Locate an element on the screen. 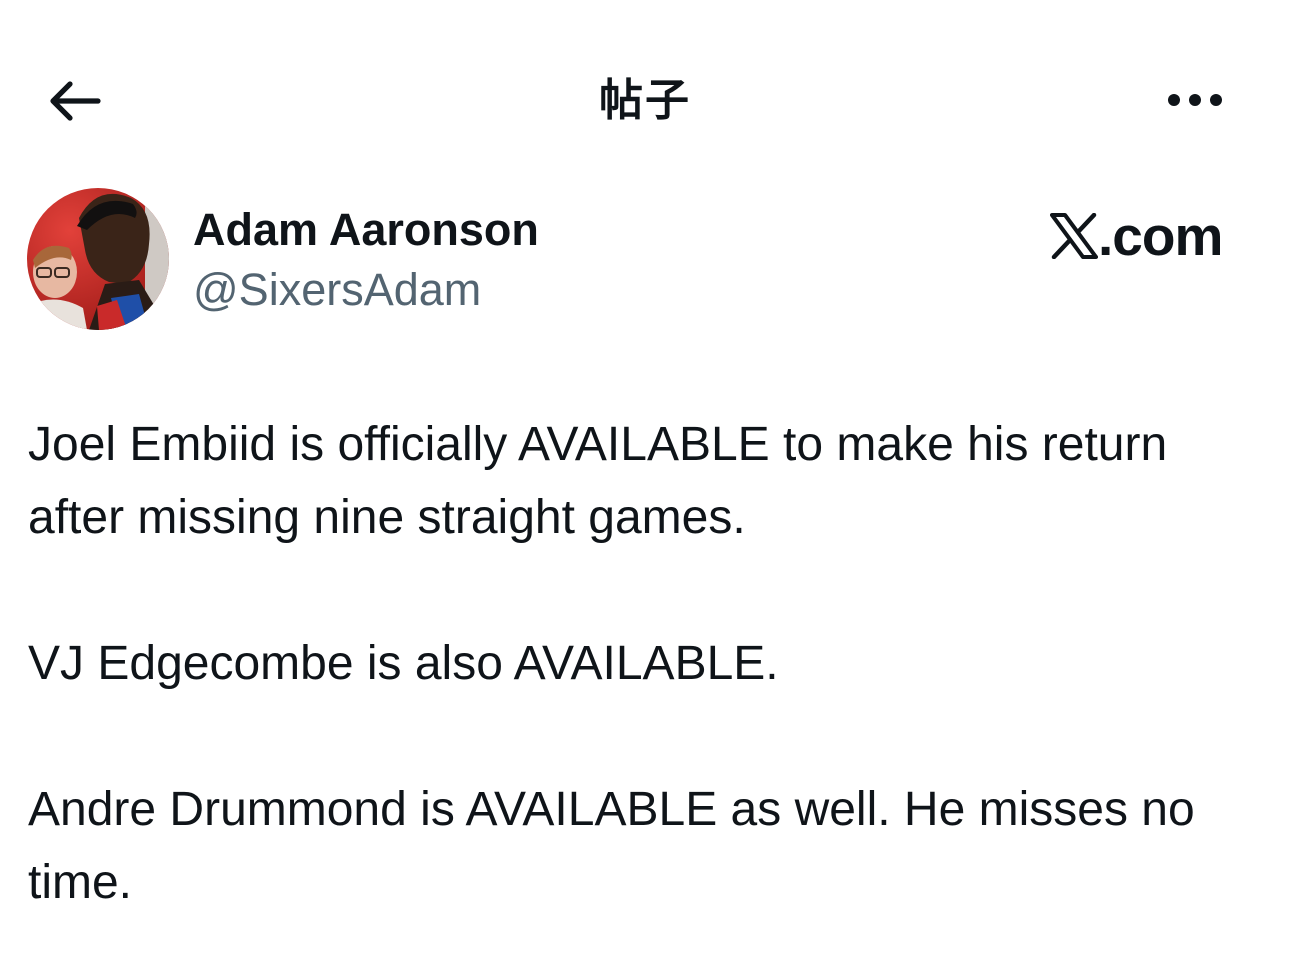 This screenshot has height=956, width=1290. x-logo-icon is located at coordinates (1074, 236).